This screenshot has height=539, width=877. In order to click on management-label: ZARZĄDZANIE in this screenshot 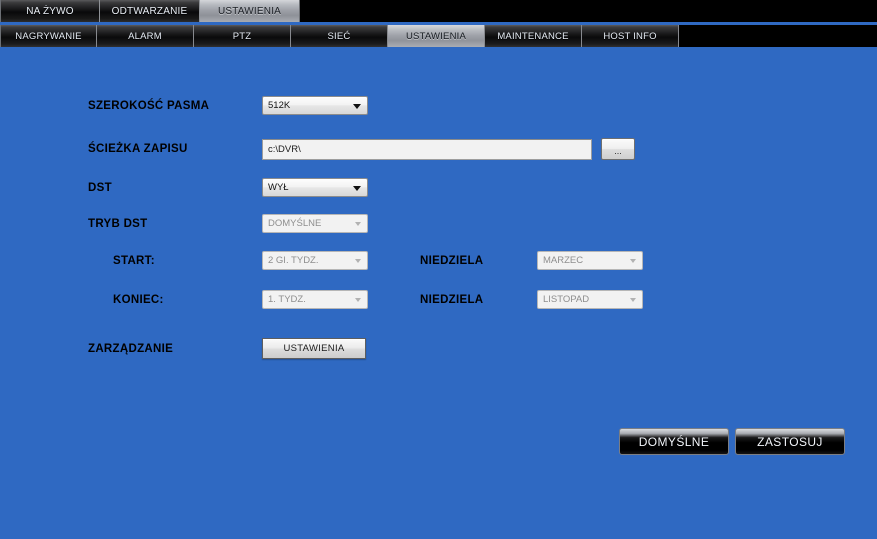, I will do `click(131, 348)`.